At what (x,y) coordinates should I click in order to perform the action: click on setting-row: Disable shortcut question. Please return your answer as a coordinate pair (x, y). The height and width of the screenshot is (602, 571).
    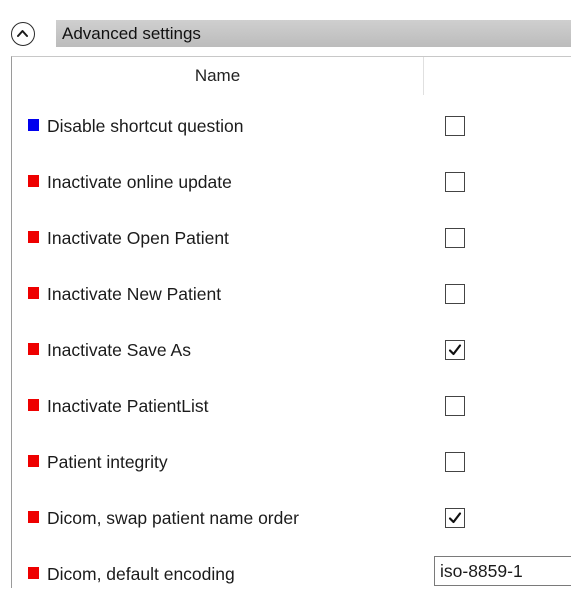
    Looking at the image, I should click on (291, 126).